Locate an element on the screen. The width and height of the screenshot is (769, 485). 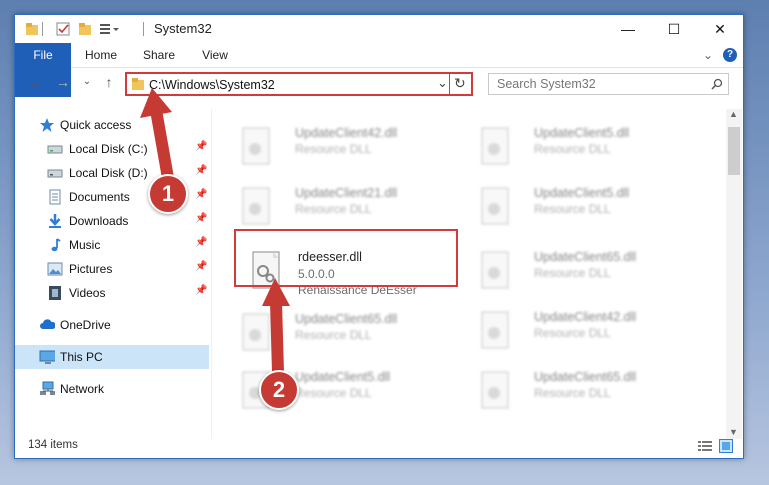
step-1-callout: 1 is located at coordinates (168, 194).